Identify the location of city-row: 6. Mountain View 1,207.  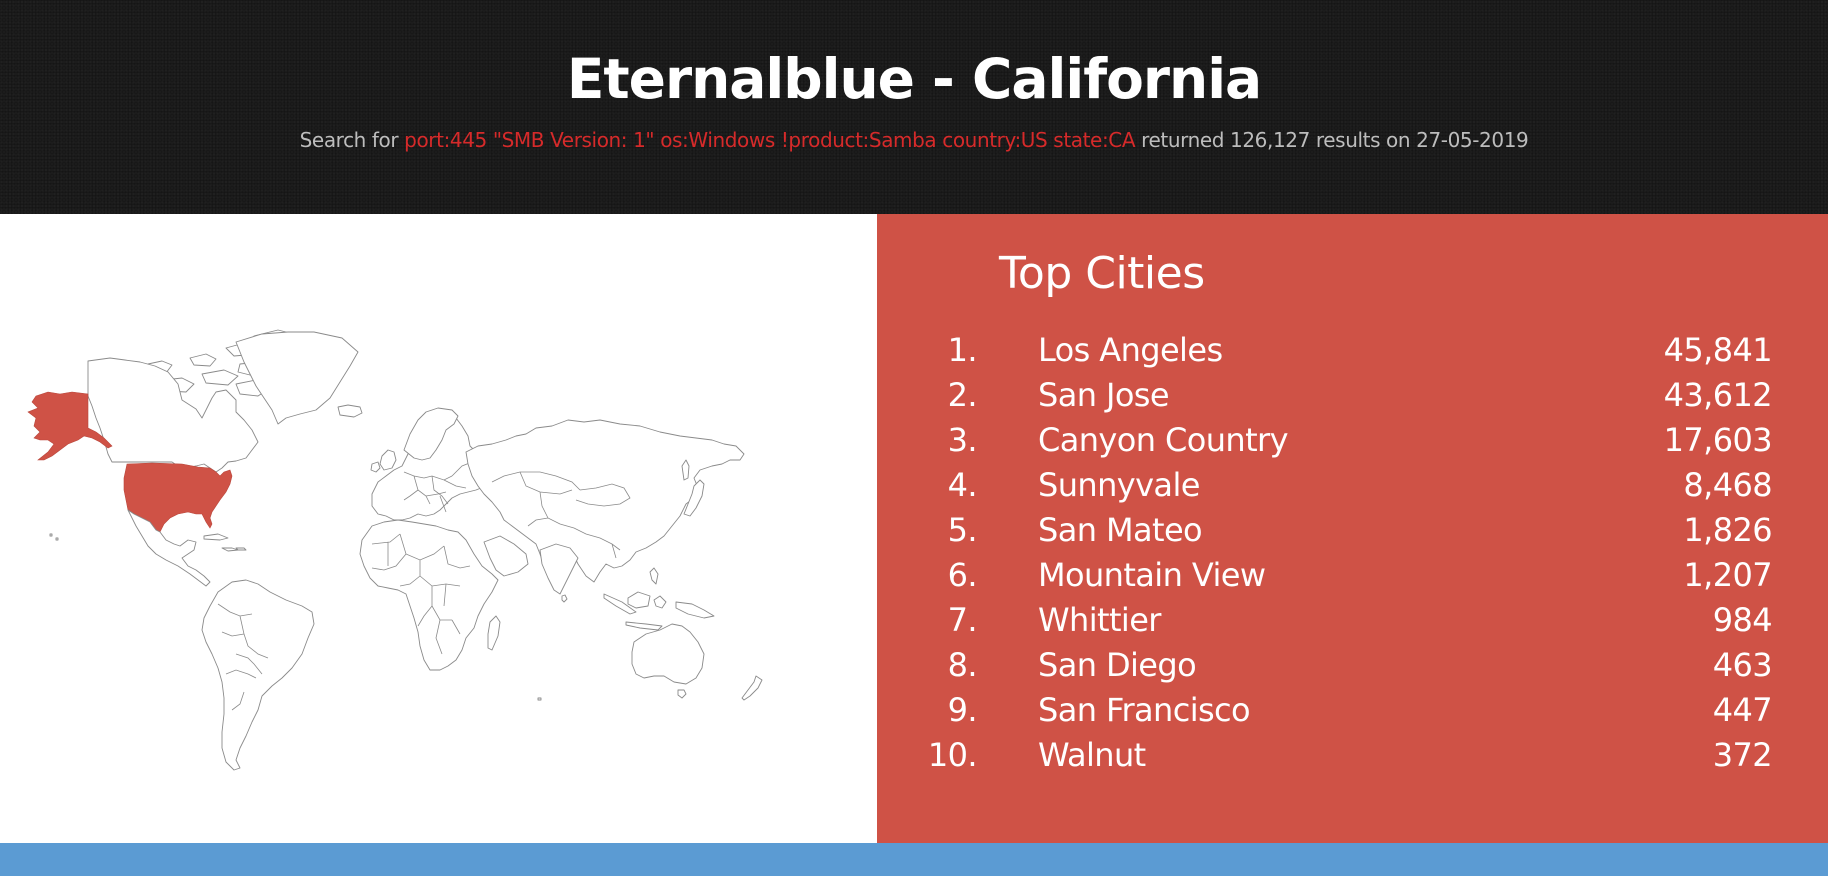
(1352, 575).